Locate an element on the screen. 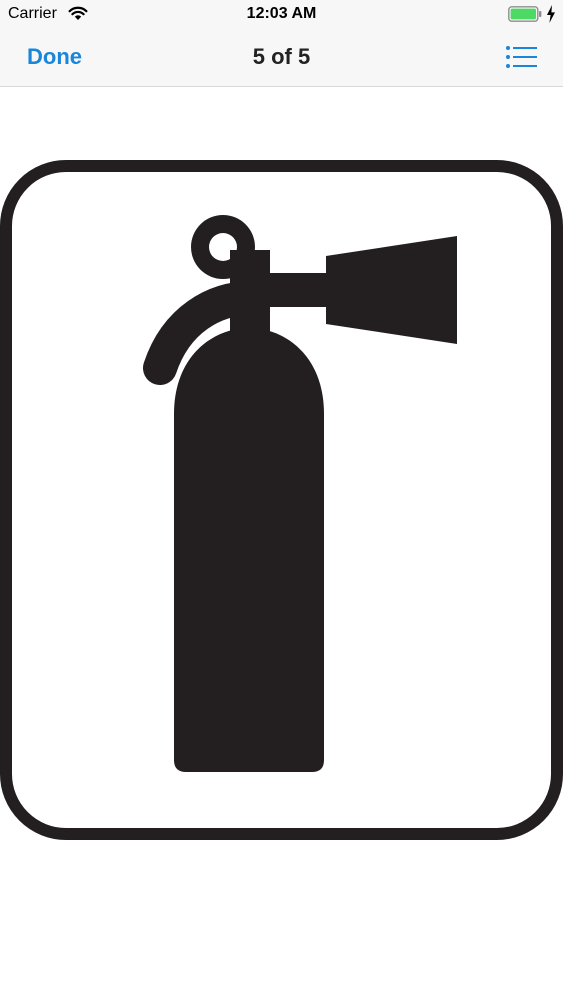 The image size is (563, 1000). navigation-bar: Done 5 of 5 is located at coordinates (281, 58).